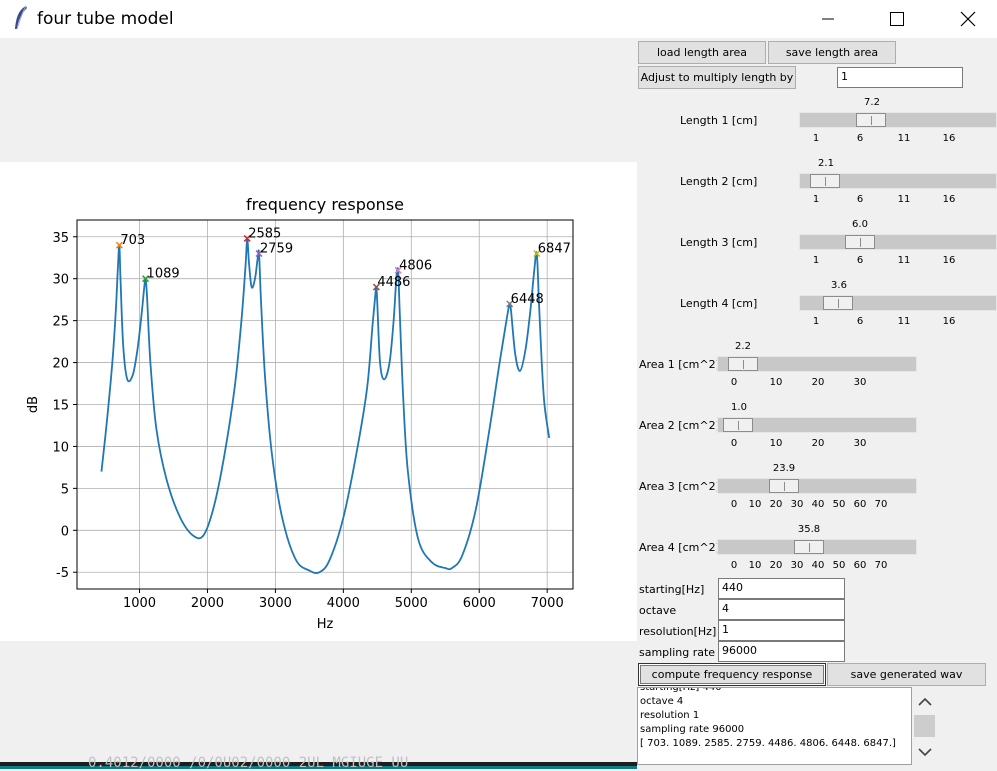  I want to click on y-tick-label: 10, so click(60, 447).